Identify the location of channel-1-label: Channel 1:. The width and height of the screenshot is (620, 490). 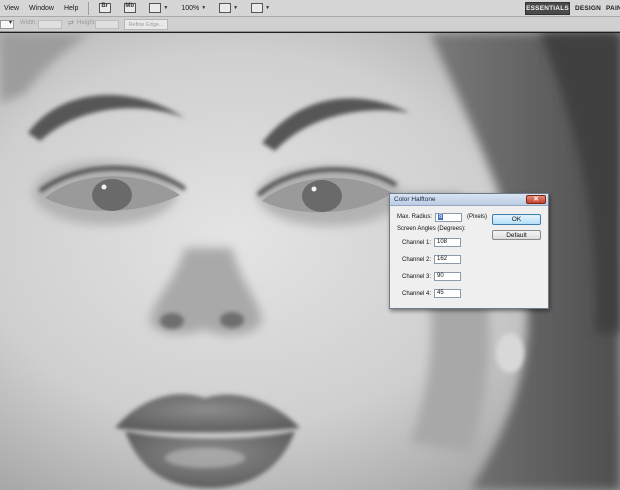
(417, 243).